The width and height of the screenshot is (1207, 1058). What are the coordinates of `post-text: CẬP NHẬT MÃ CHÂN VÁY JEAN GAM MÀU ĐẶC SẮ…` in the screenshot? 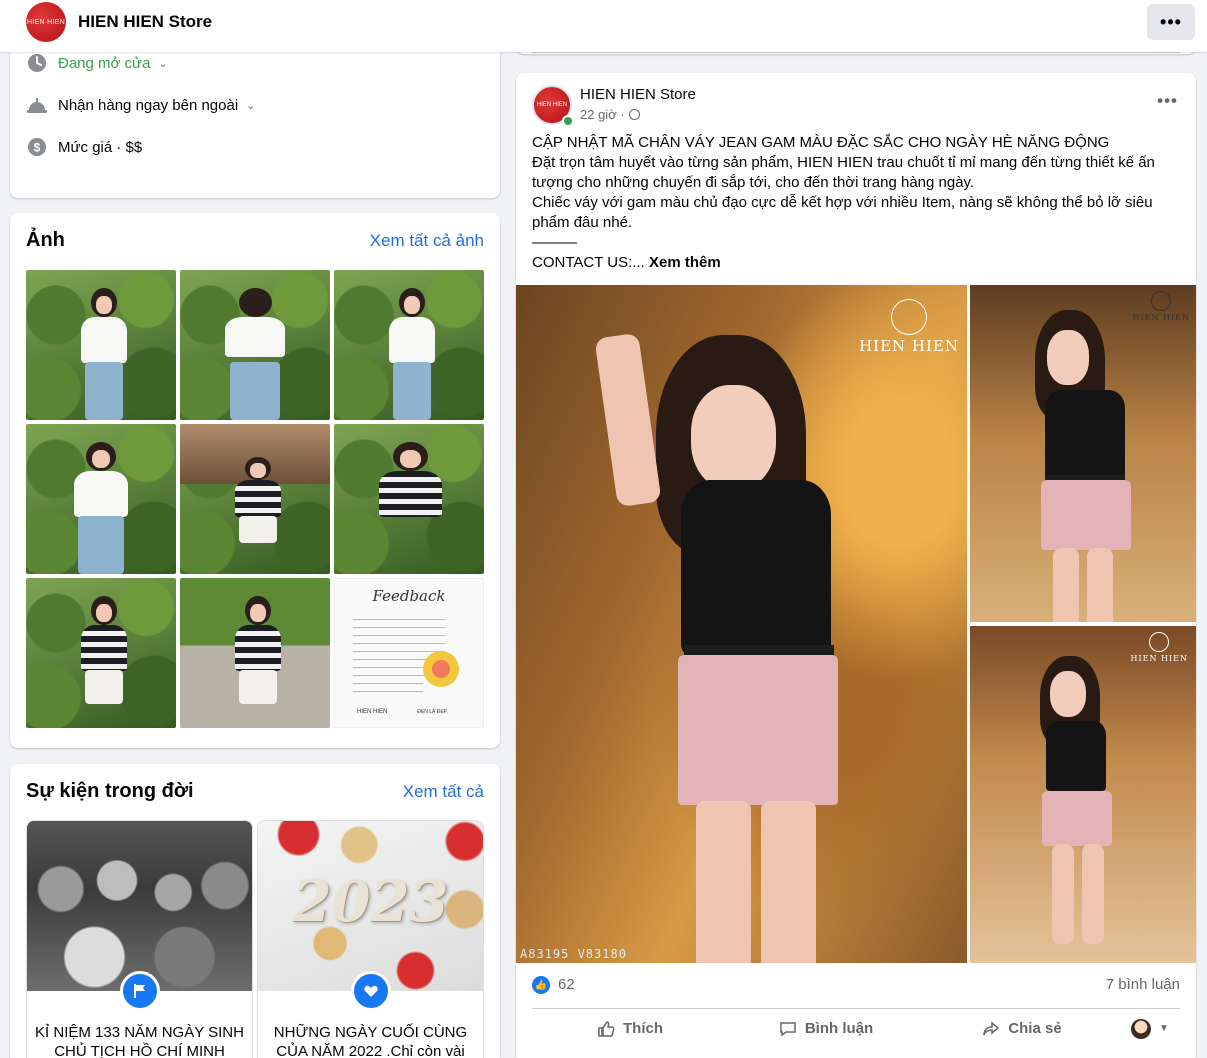 It's located at (852, 203).